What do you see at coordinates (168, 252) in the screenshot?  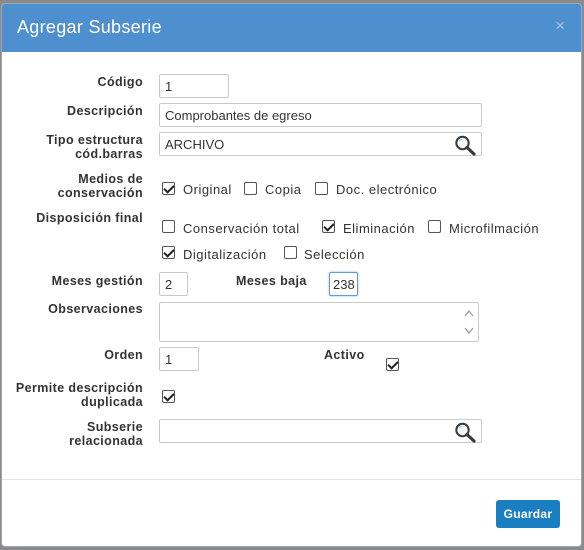 I see `digitalizacion-checkbox` at bounding box center [168, 252].